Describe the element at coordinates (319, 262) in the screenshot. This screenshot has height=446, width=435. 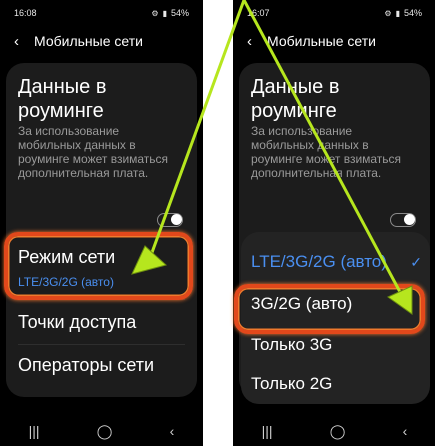
I see `option-lte-3g-2g: LTE/3G/2G (авто)` at that location.